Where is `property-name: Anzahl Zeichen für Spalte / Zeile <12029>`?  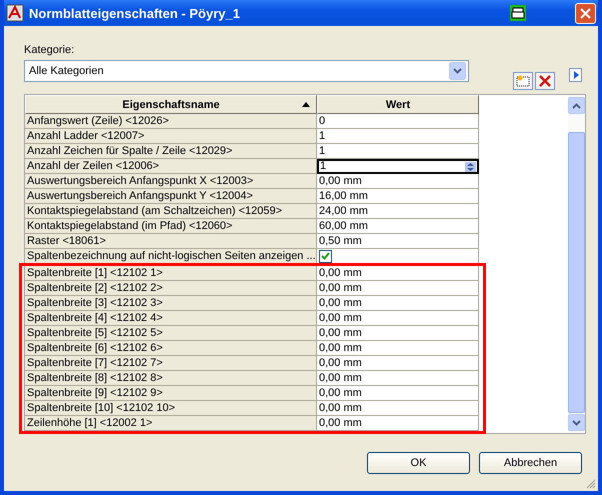
property-name: Anzahl Zeichen für Spalte / Zeile <12029> is located at coordinates (171, 151).